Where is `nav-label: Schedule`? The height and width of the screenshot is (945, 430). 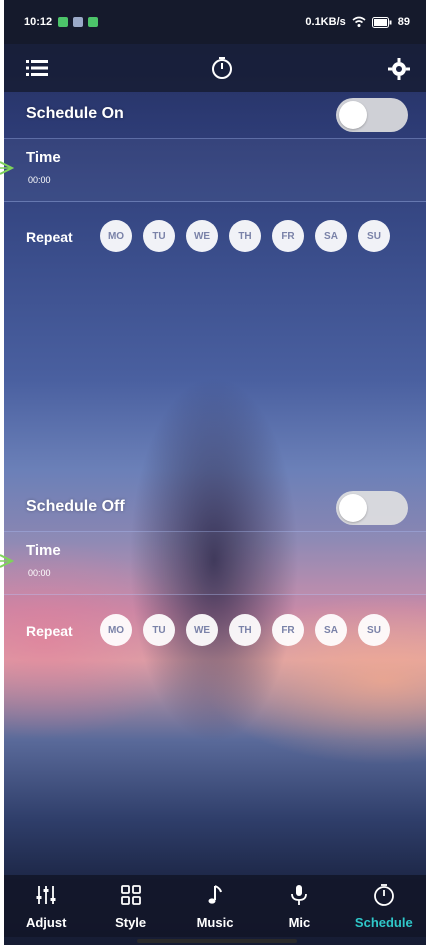 nav-label: Schedule is located at coordinates (383, 922).